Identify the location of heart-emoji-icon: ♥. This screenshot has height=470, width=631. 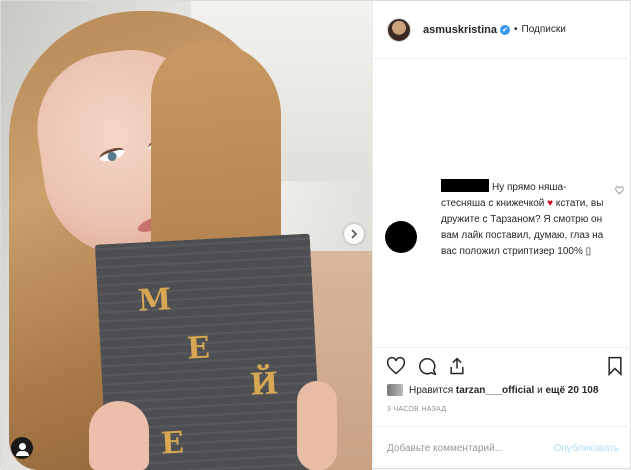
(550, 203).